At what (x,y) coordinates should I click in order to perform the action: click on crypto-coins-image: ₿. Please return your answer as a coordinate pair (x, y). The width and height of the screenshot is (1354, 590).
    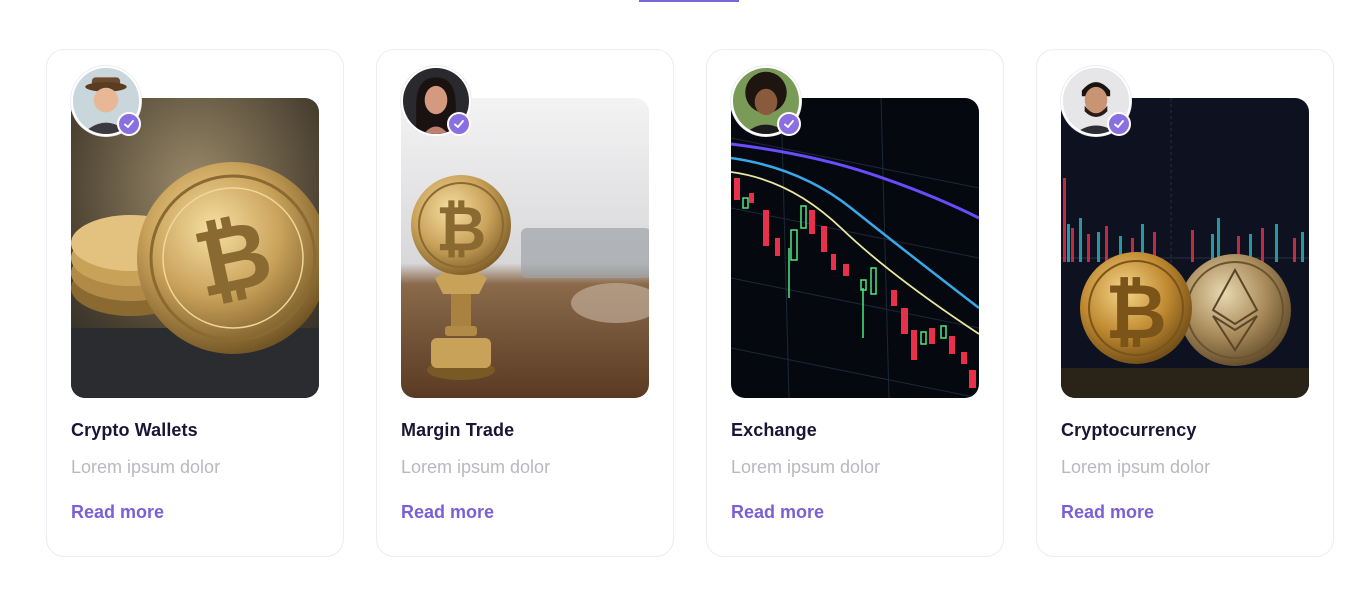
    Looking at the image, I should click on (1185, 248).